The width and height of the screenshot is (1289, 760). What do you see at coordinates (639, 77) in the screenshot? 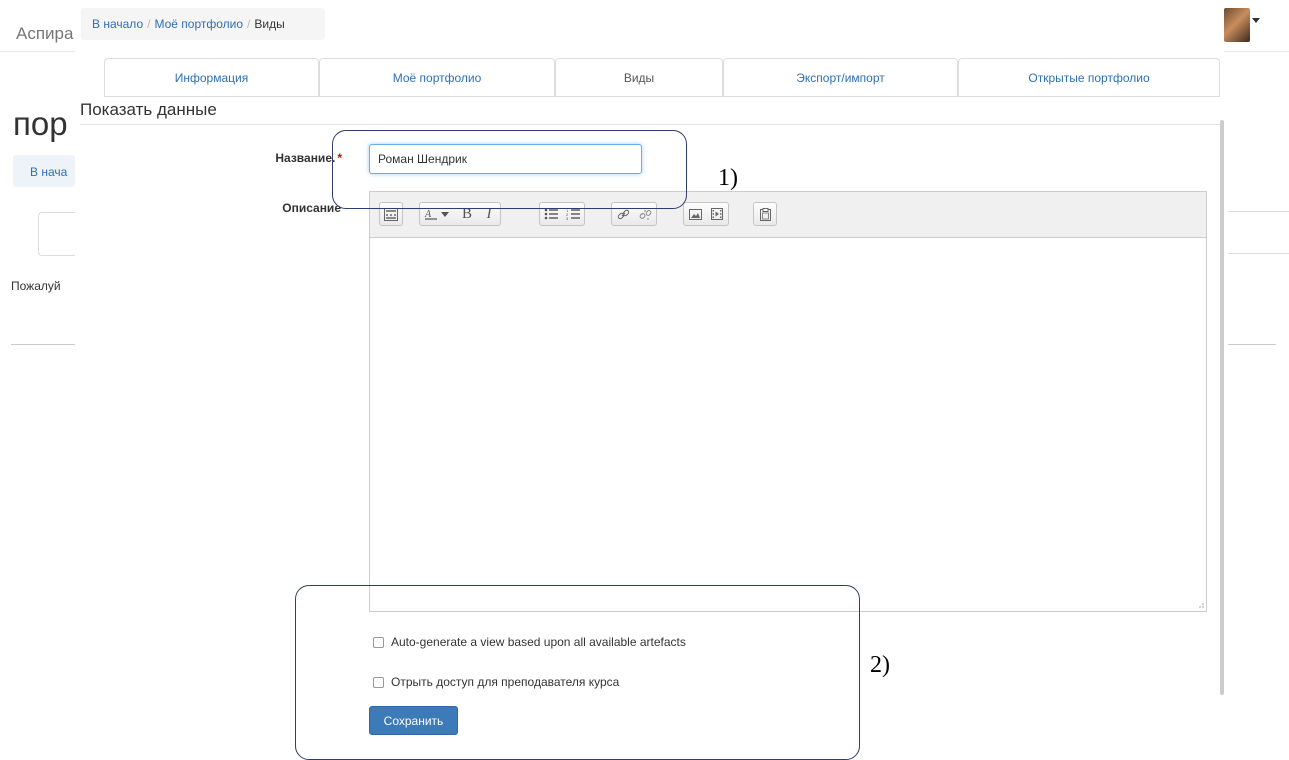
I see `tab-views: Виды` at bounding box center [639, 77].